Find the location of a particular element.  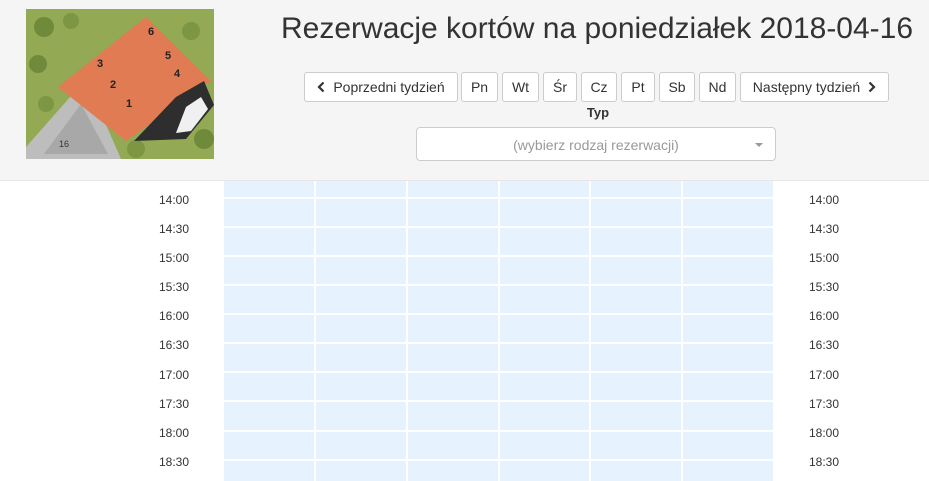

court-2-label: 2 is located at coordinates (113, 85).